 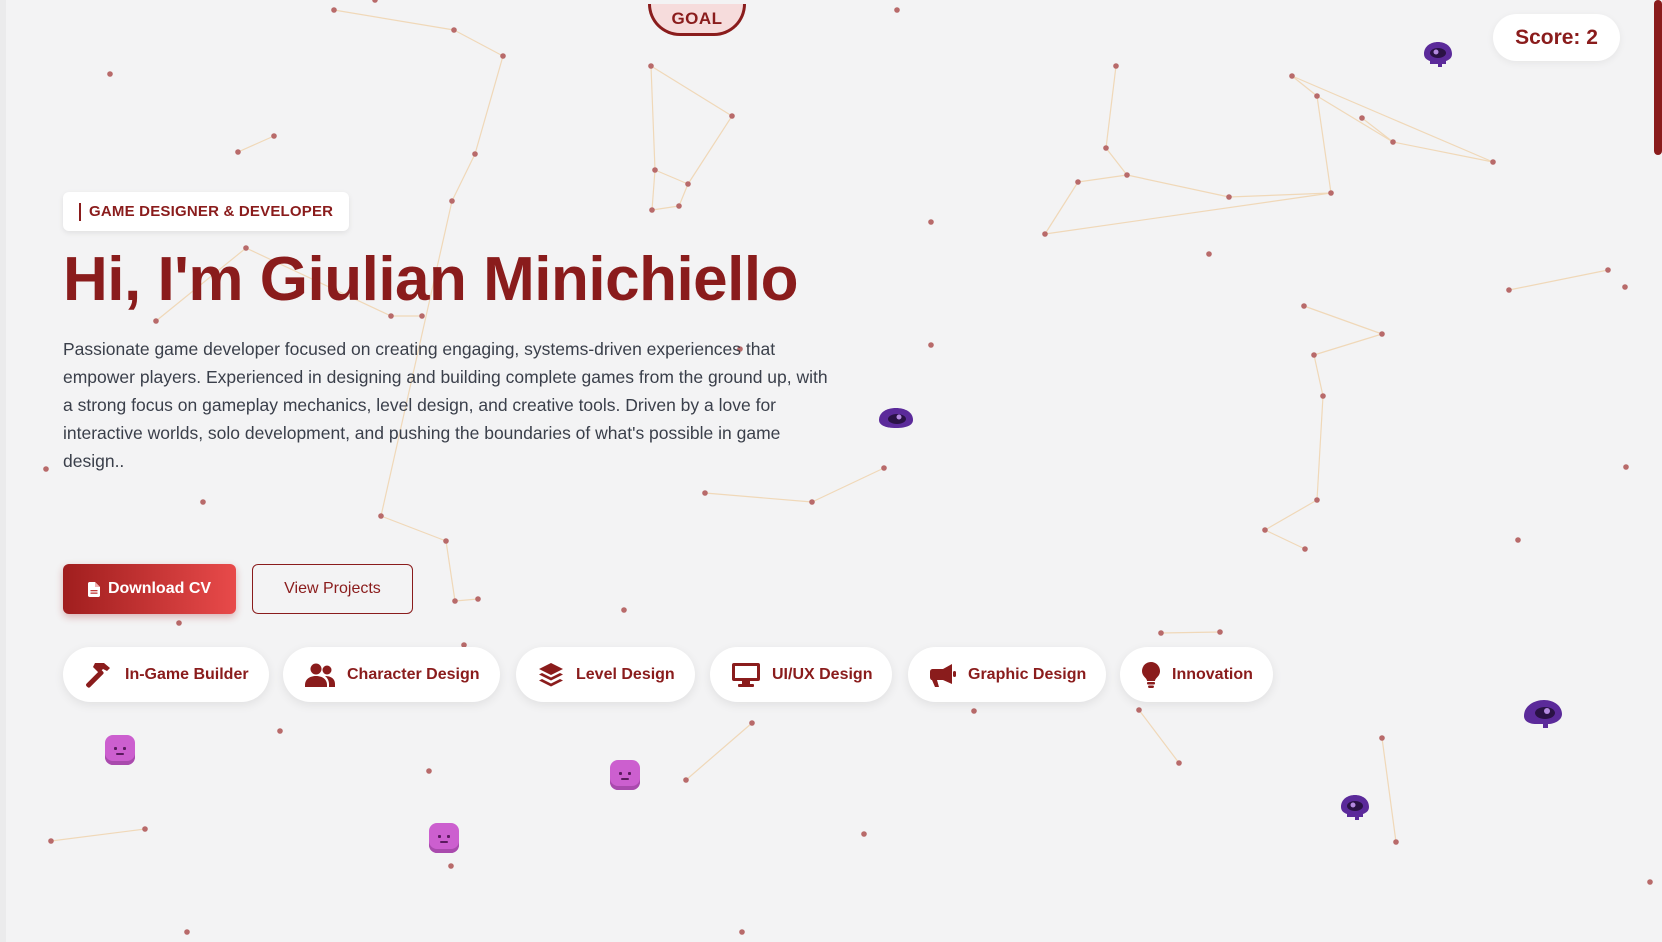 What do you see at coordinates (3, 471) in the screenshot?
I see `window-edge` at bounding box center [3, 471].